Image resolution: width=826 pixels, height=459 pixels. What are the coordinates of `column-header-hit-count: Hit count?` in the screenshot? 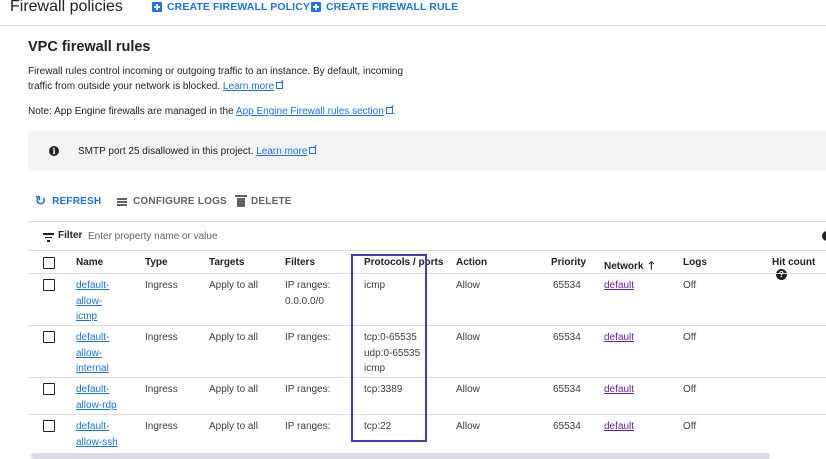 It's located at (799, 268).